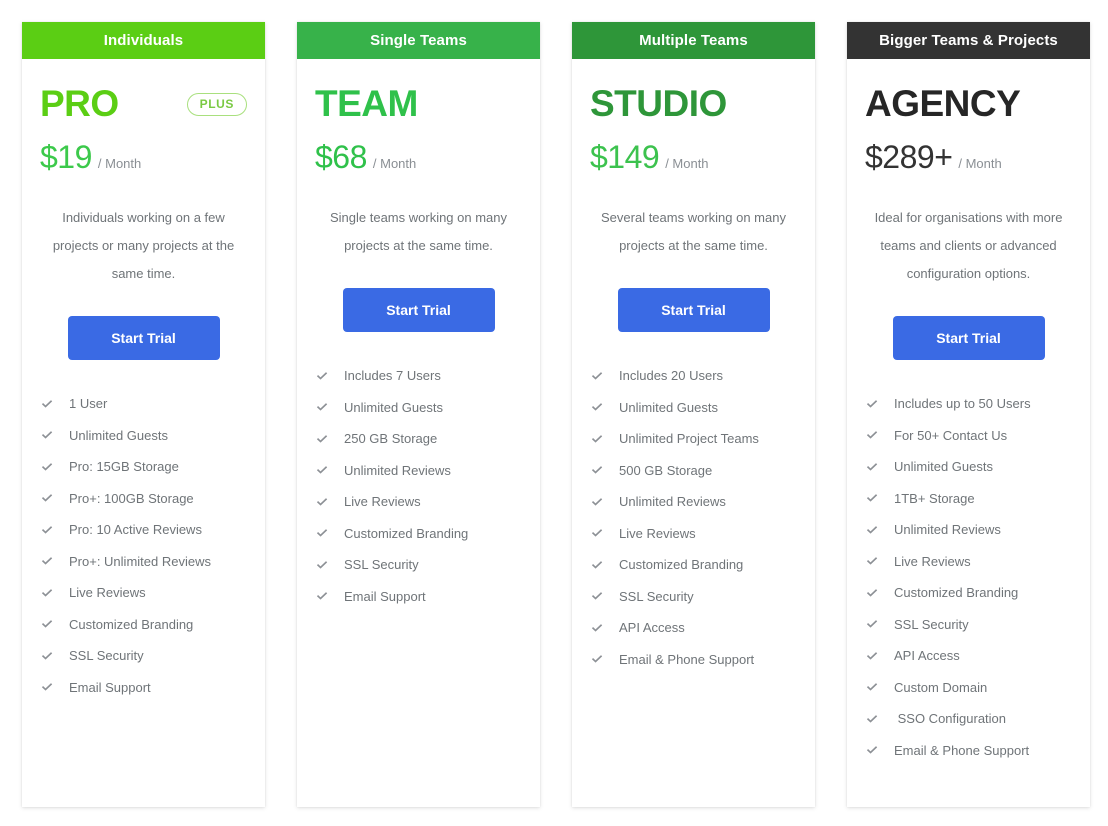 The height and width of the screenshot is (826, 1108). I want to click on plus-badge: PLUS, so click(216, 104).